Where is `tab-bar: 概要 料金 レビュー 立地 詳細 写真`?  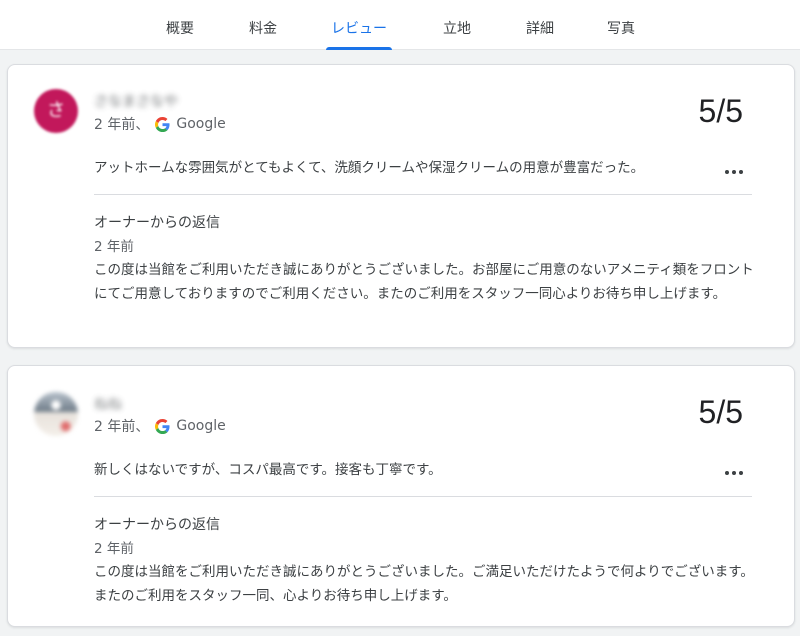 tab-bar: 概要 料金 レビュー 立地 詳細 写真 is located at coordinates (400, 25).